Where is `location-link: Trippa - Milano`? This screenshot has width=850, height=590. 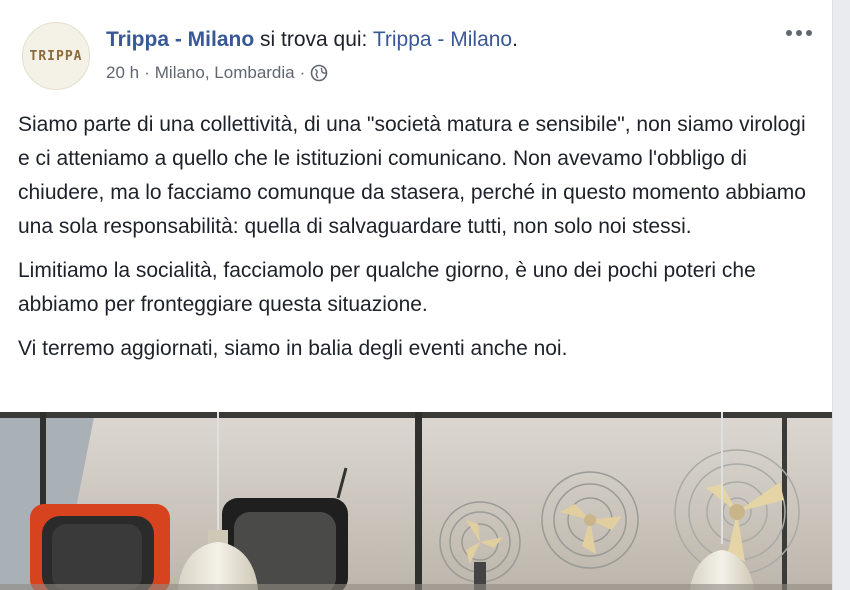 location-link: Trippa - Milano is located at coordinates (442, 39).